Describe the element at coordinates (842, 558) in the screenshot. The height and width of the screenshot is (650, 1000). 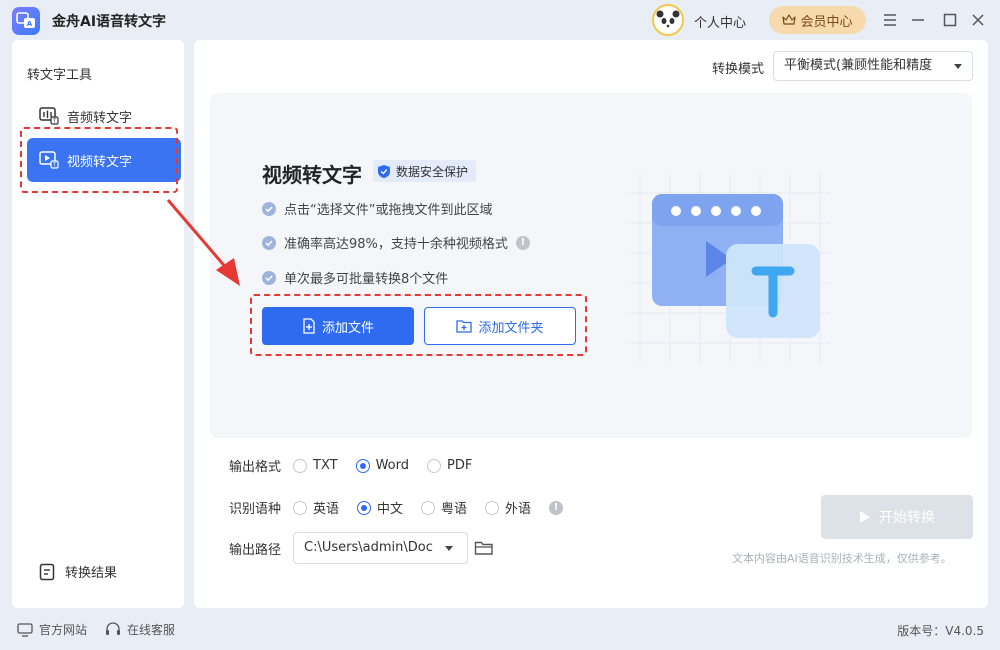
I see `disclaimer-text: 文本内容由AI语音识别技术生成，仅供参考。` at that location.